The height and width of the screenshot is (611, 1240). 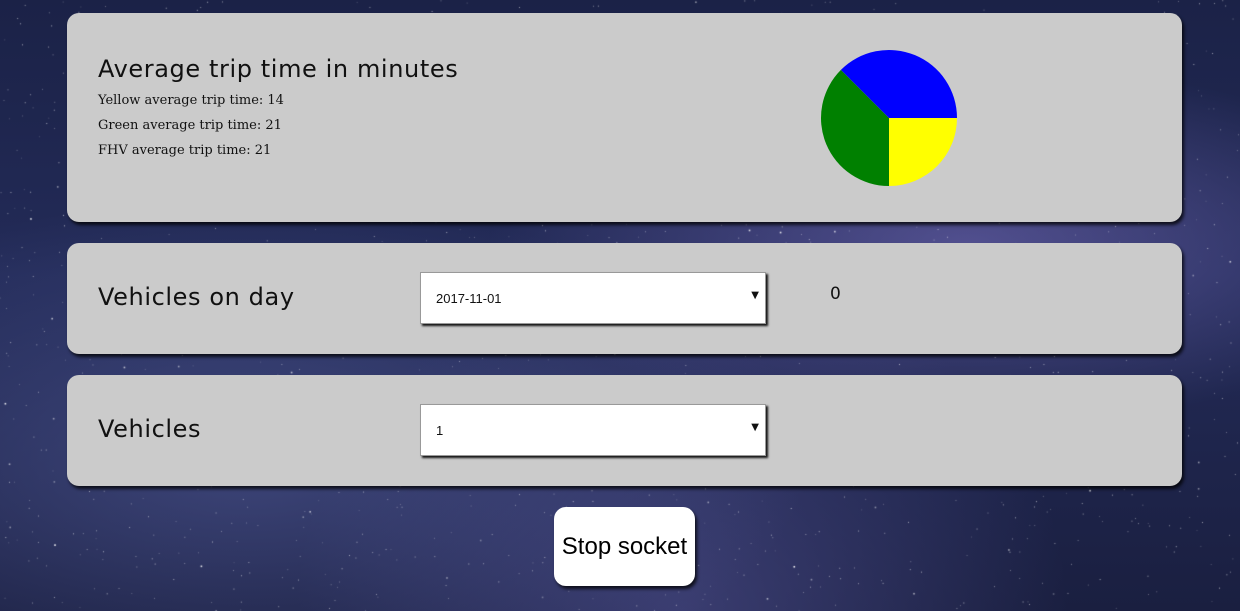 I want to click on vehicles-on-day-count: 0, so click(x=835, y=294).